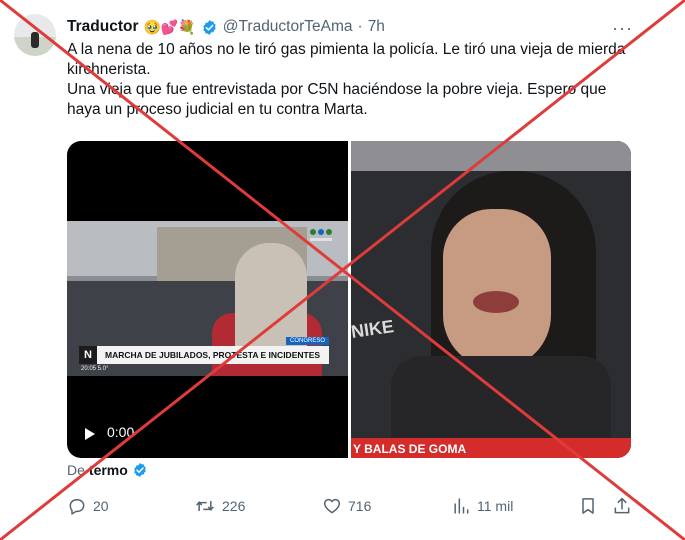 Image resolution: width=685 pixels, height=540 pixels. What do you see at coordinates (501, 401) in the screenshot?
I see `photo-jacket` at bounding box center [501, 401].